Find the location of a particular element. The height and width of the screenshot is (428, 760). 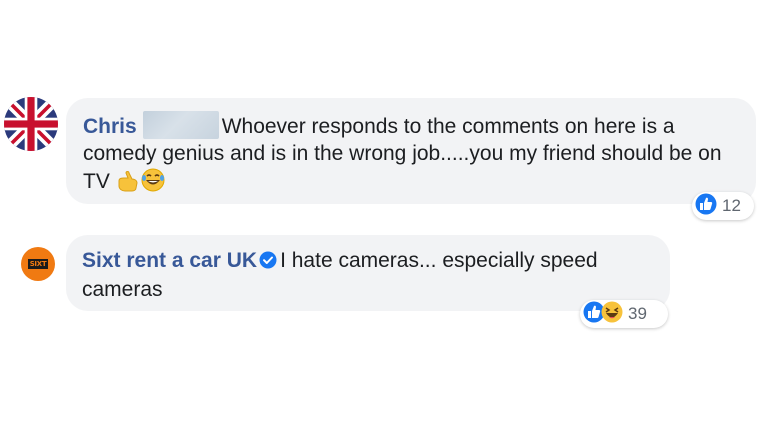

reaction-summary: 39 is located at coordinates (624, 314).